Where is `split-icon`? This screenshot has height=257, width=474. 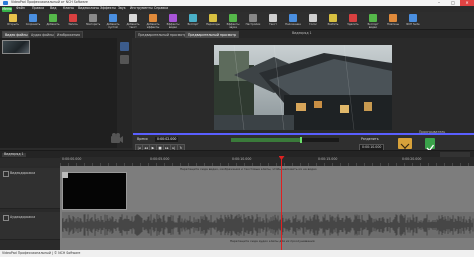
split-icon is located at coordinates (333, 18).